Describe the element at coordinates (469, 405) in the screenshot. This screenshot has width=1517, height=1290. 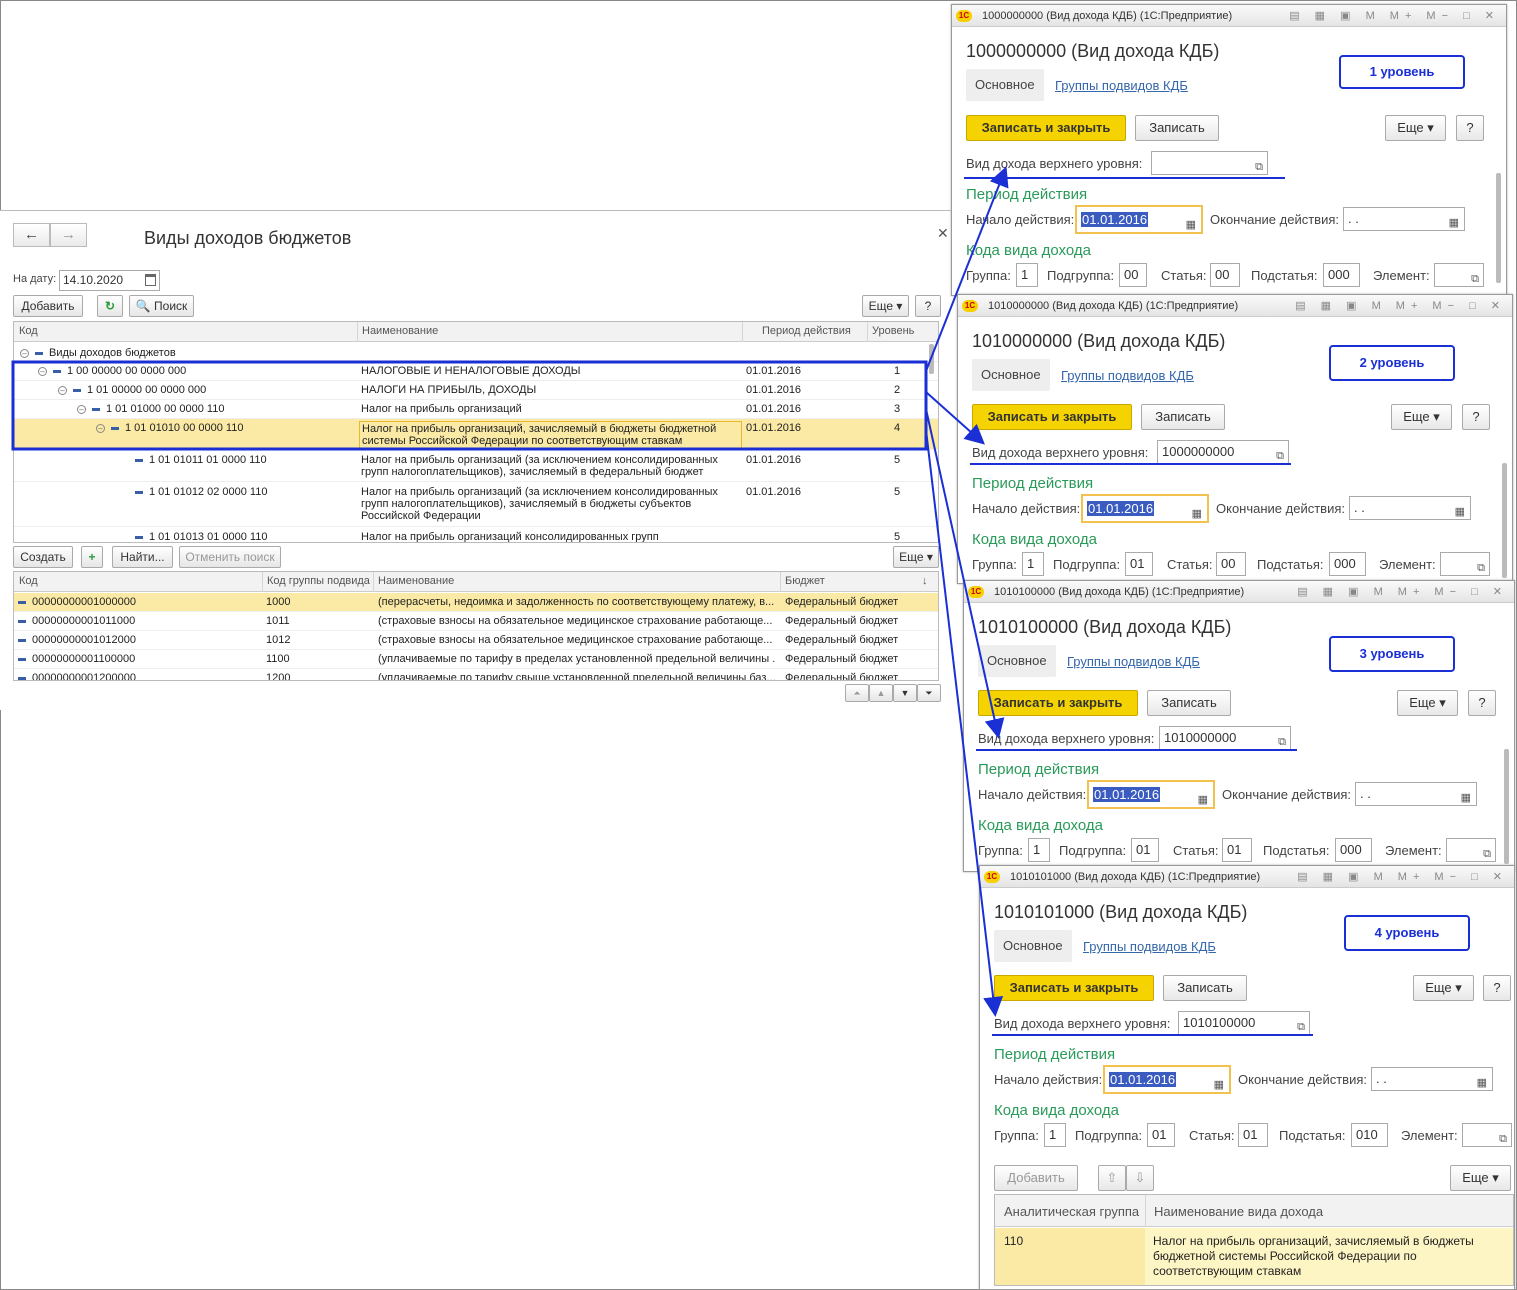
I see `highlight-rectangle` at that location.